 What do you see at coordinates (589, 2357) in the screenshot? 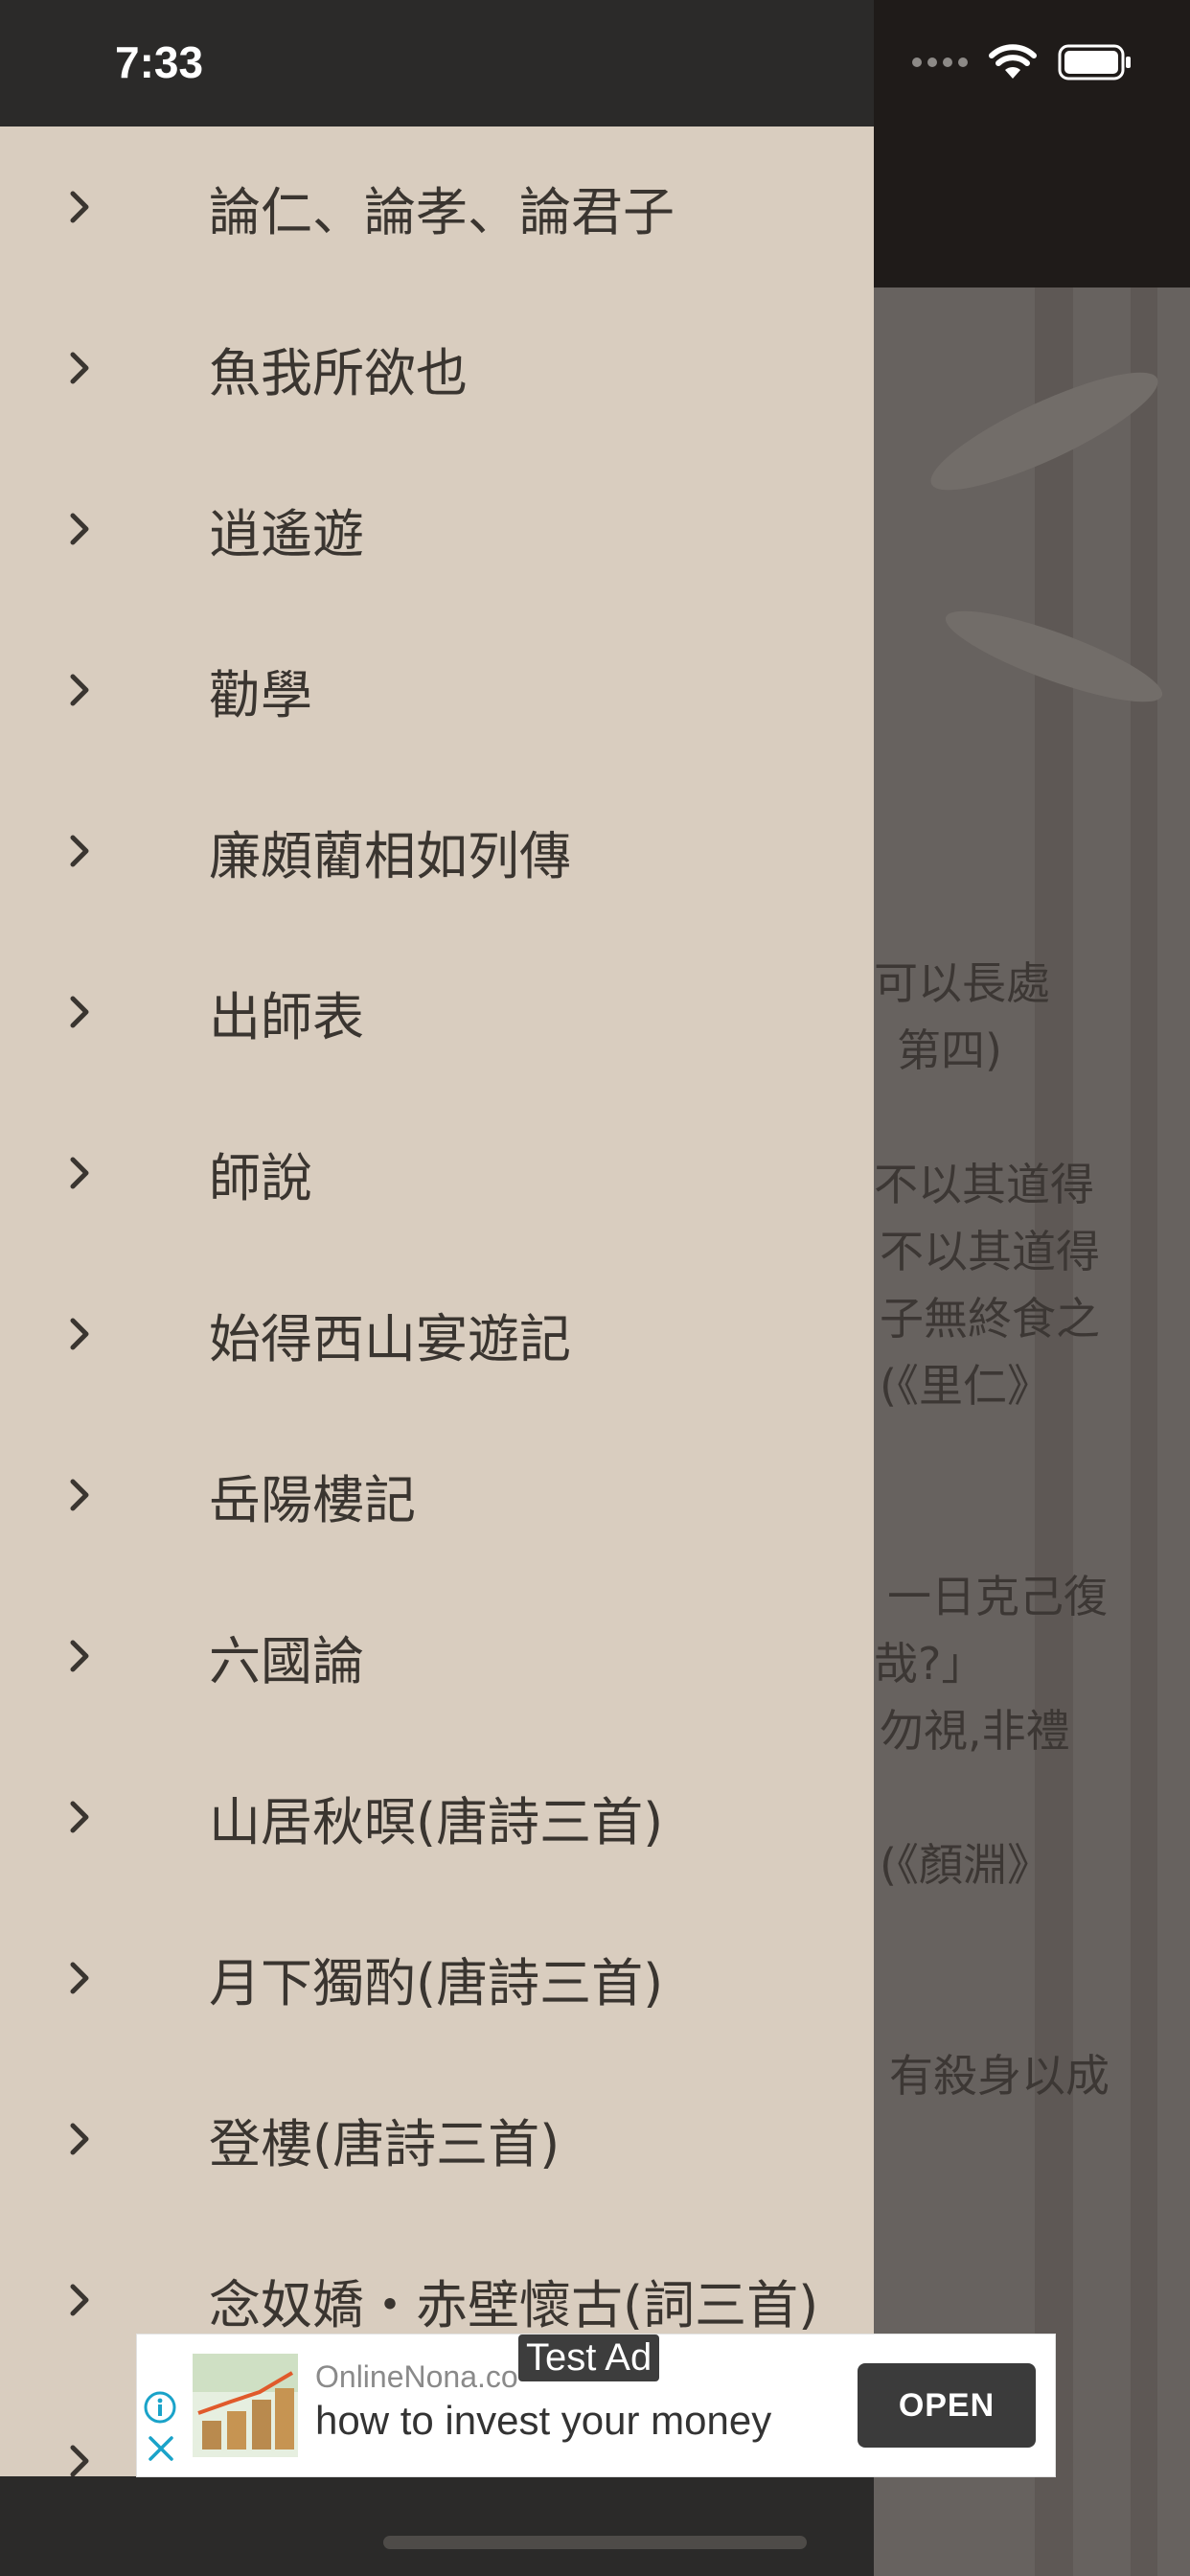
I see `test-ad-label: Test Ad` at bounding box center [589, 2357].